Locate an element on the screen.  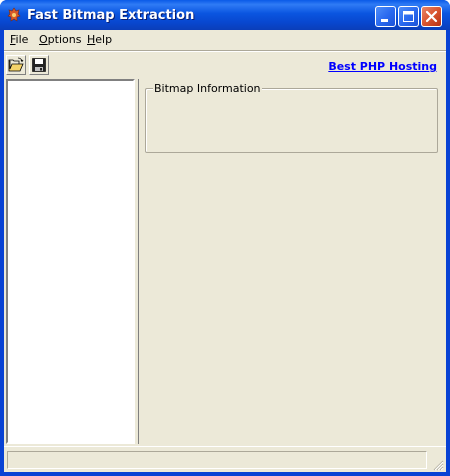
menu-help-rest: elp is located at coordinates (104, 39).